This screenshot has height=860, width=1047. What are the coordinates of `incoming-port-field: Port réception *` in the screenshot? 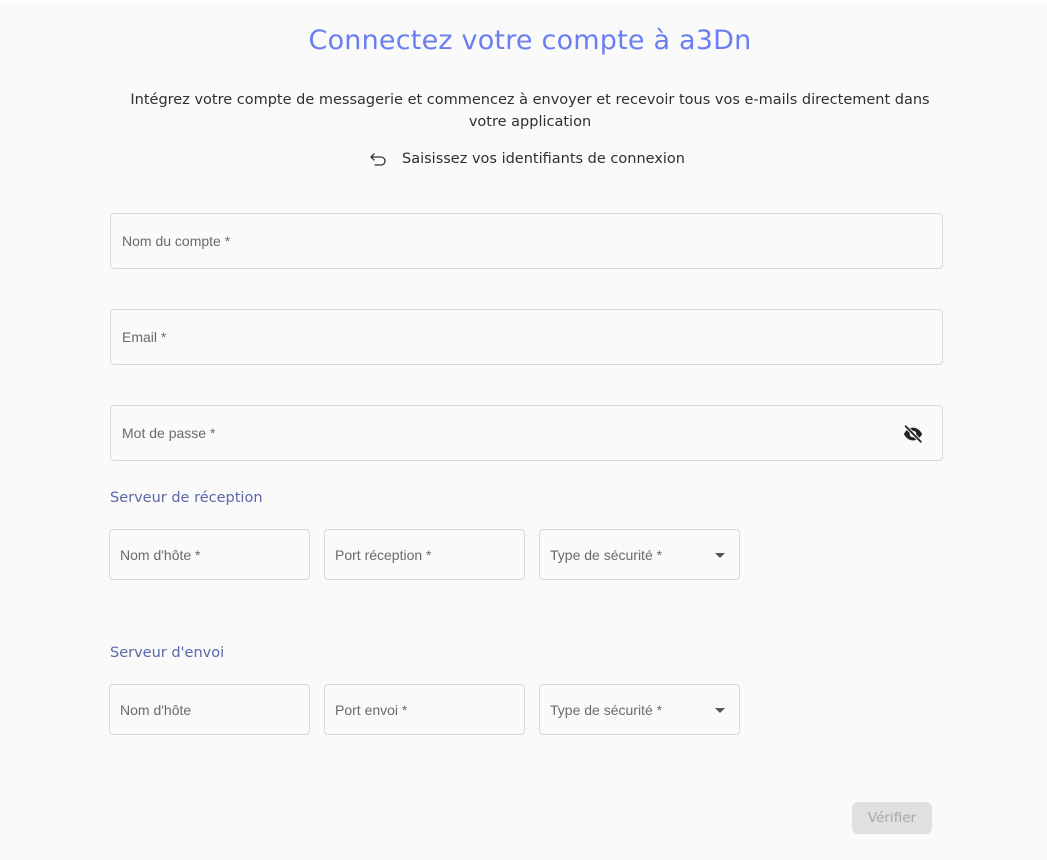 It's located at (424, 554).